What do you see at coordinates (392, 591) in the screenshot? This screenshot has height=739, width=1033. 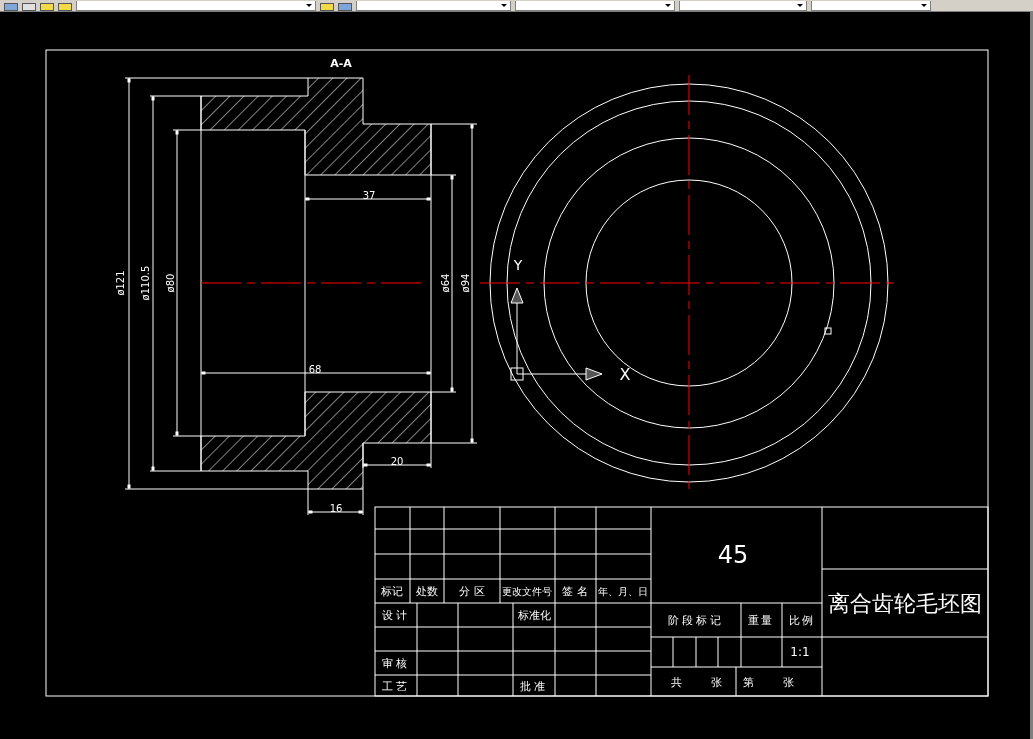 I see `column-header: 标记` at bounding box center [392, 591].